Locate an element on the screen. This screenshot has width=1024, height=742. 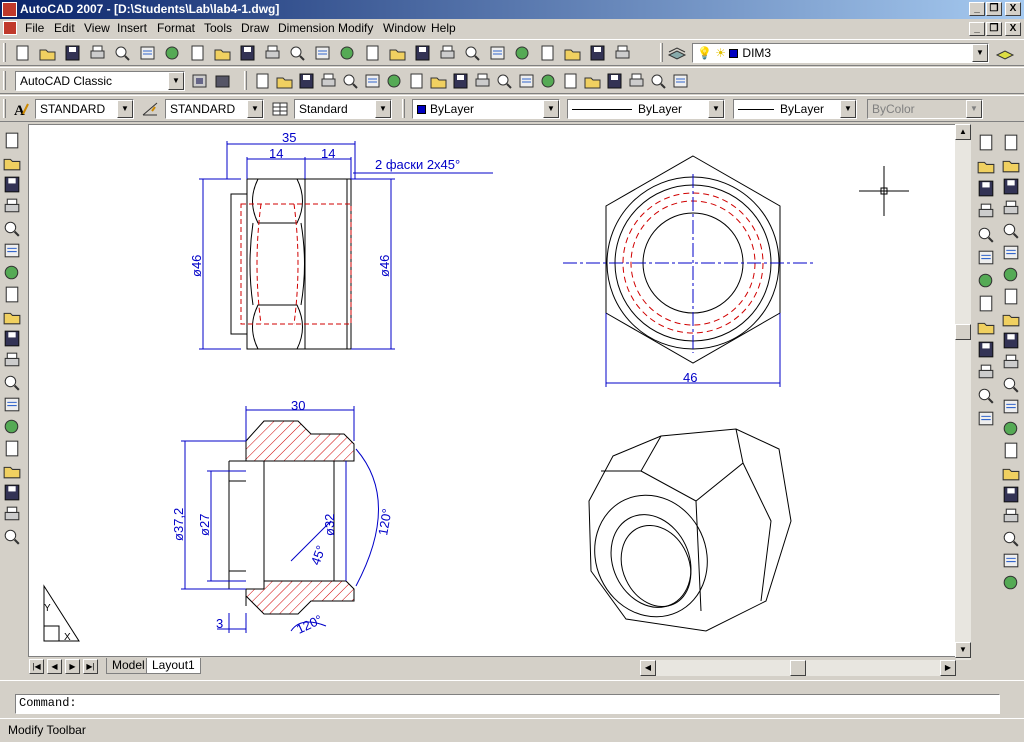
join-icon is located at coordinates (1011, 428).